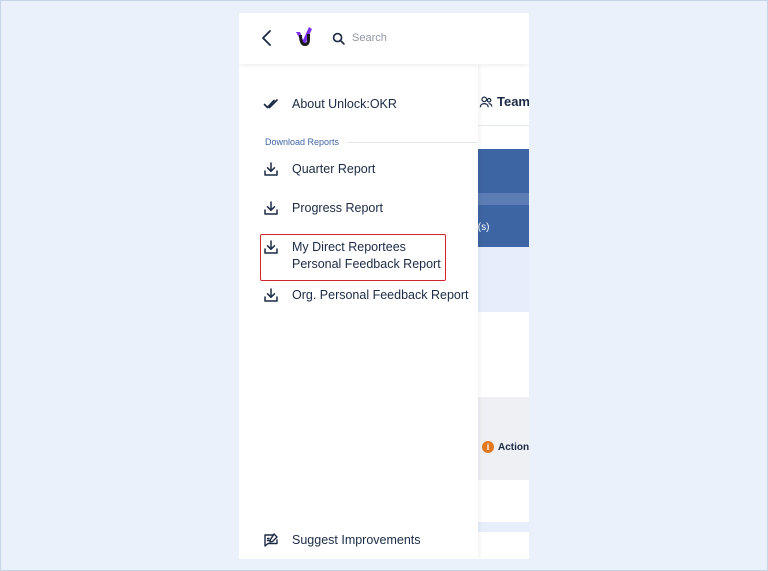 Image resolution: width=768 pixels, height=571 pixels. What do you see at coordinates (432, 38) in the screenshot?
I see `search-input` at bounding box center [432, 38].